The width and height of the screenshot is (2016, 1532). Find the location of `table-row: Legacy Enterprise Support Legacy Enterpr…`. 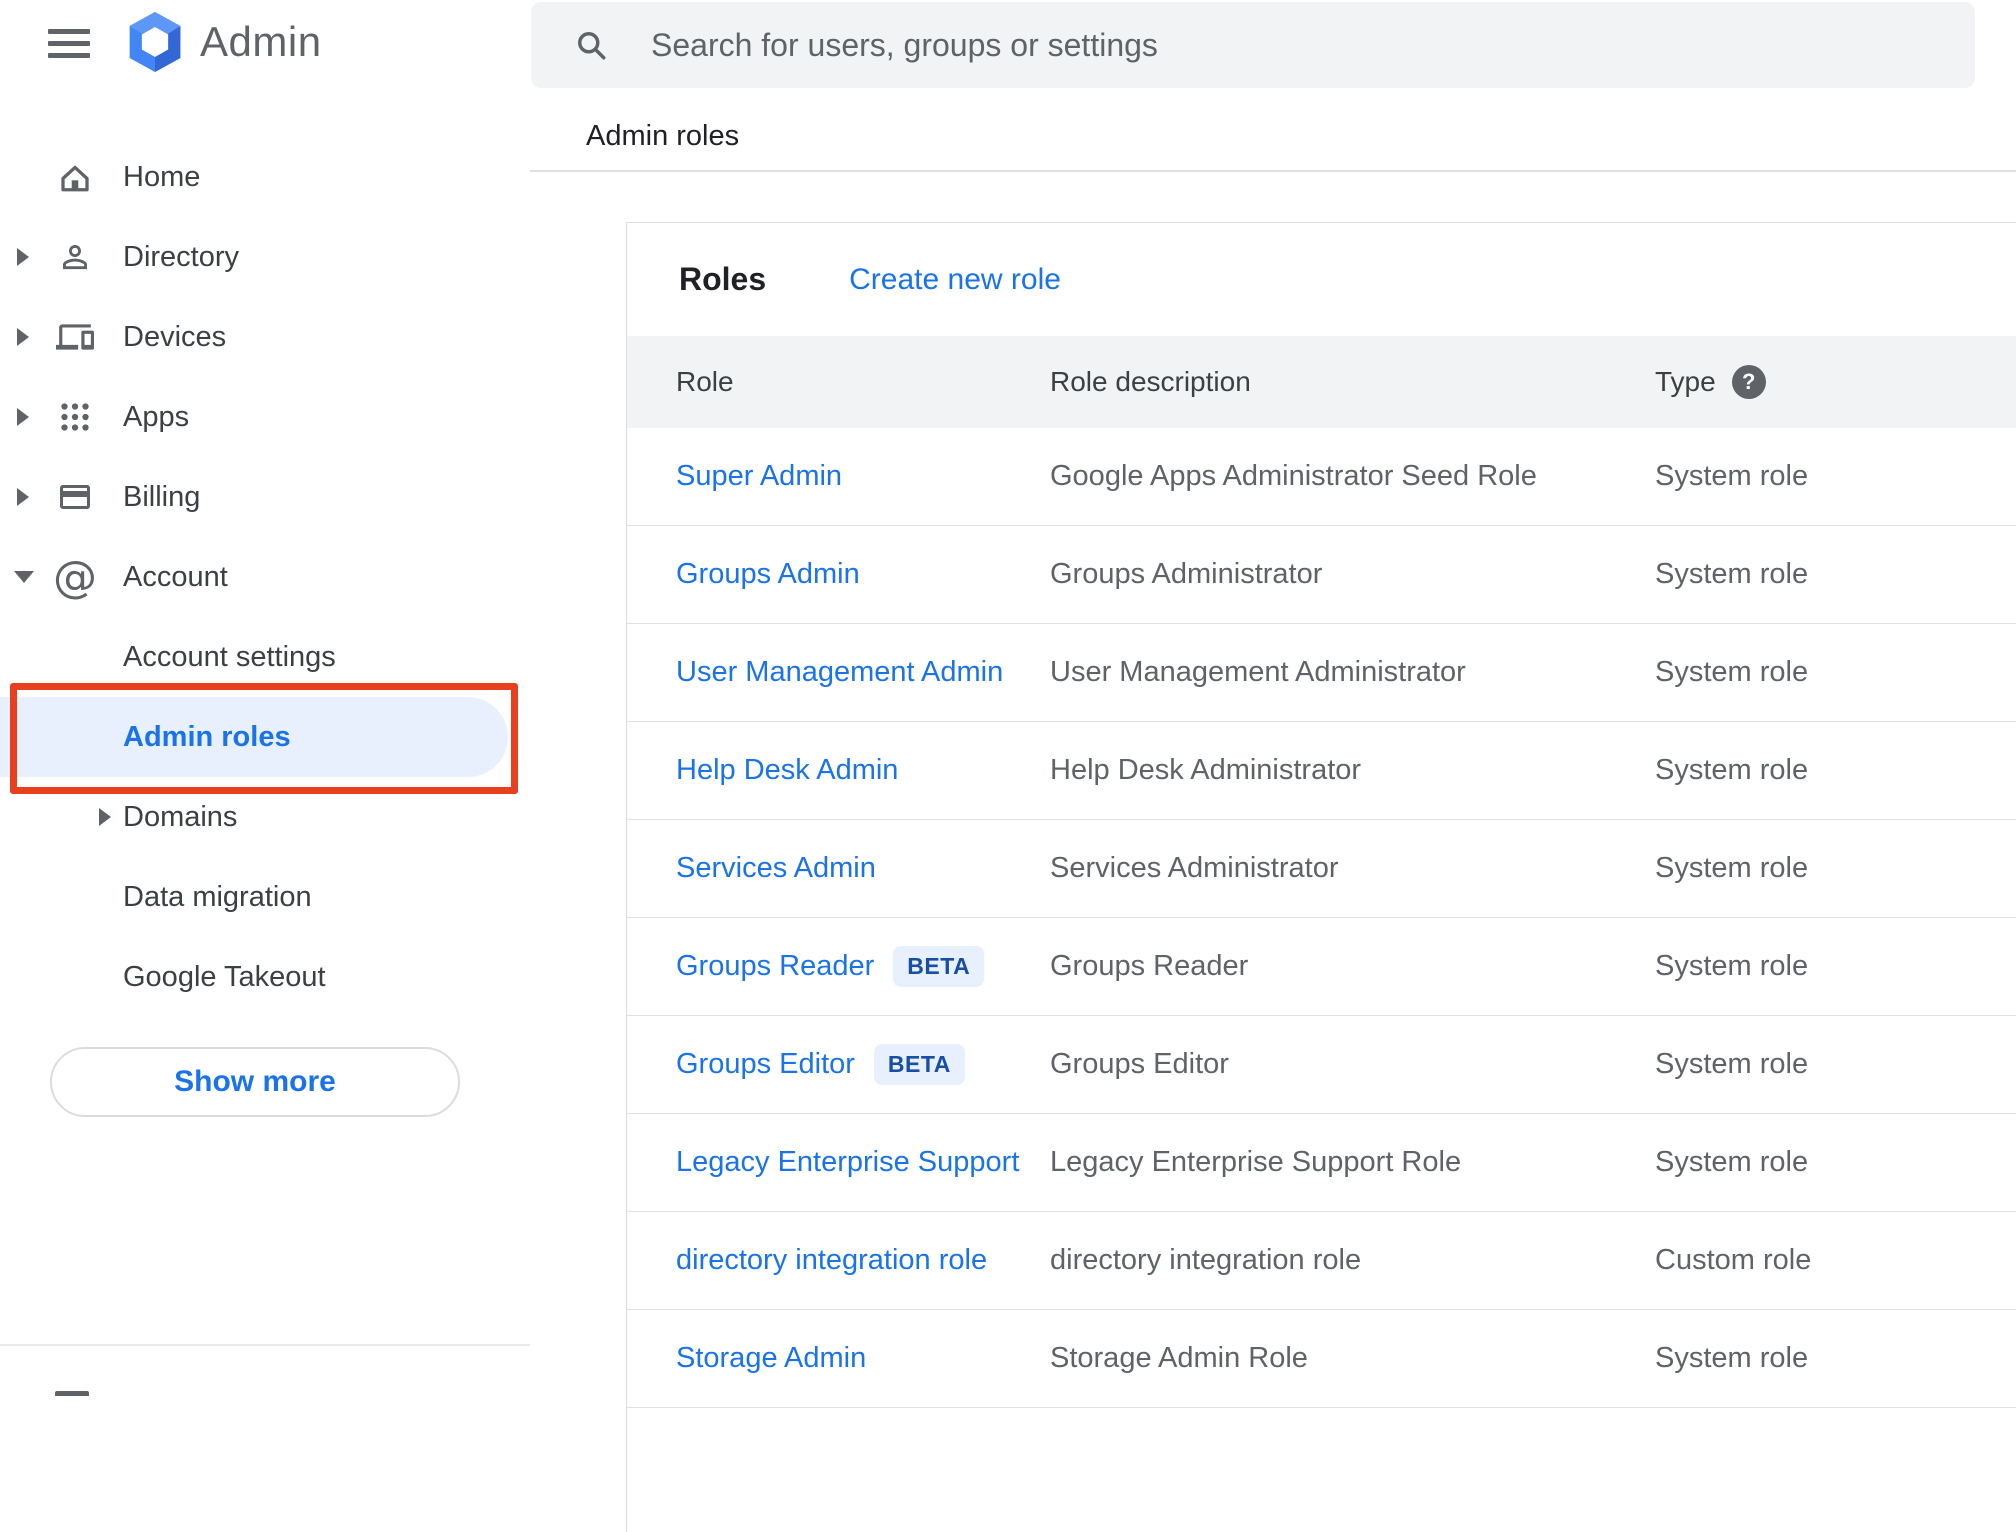

table-row: Legacy Enterprise Support Legacy Enterpr… is located at coordinates (1321, 1163).